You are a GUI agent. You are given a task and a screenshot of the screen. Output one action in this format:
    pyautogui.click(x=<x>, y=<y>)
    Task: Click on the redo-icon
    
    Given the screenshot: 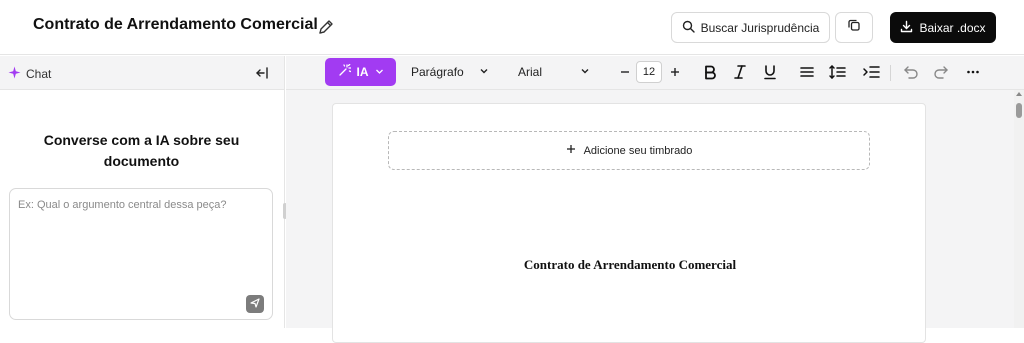 What is the action you would take?
    pyautogui.click(x=941, y=72)
    